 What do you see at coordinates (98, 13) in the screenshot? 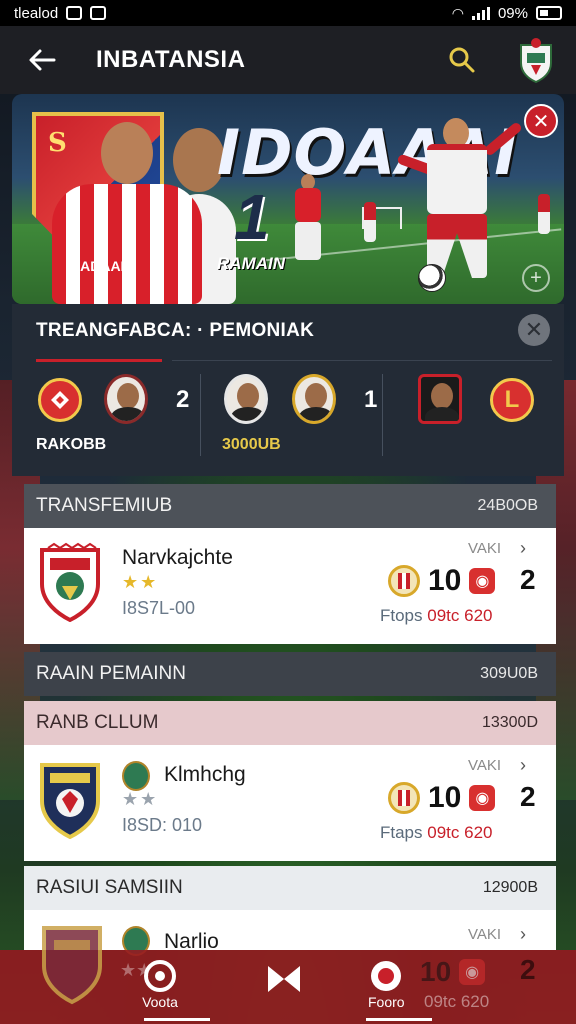
I see `image-icon` at bounding box center [98, 13].